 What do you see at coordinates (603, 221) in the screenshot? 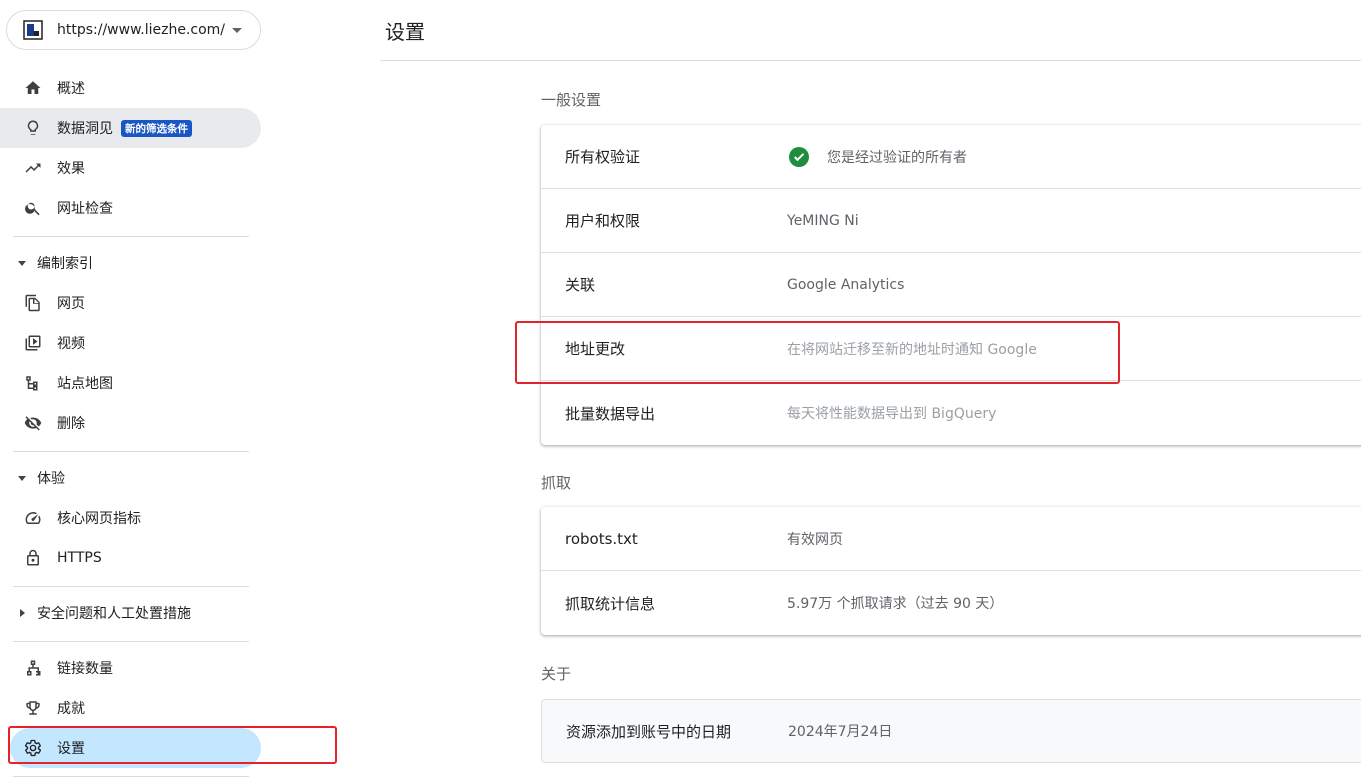
I see `setting-label: 用户和权限` at bounding box center [603, 221].